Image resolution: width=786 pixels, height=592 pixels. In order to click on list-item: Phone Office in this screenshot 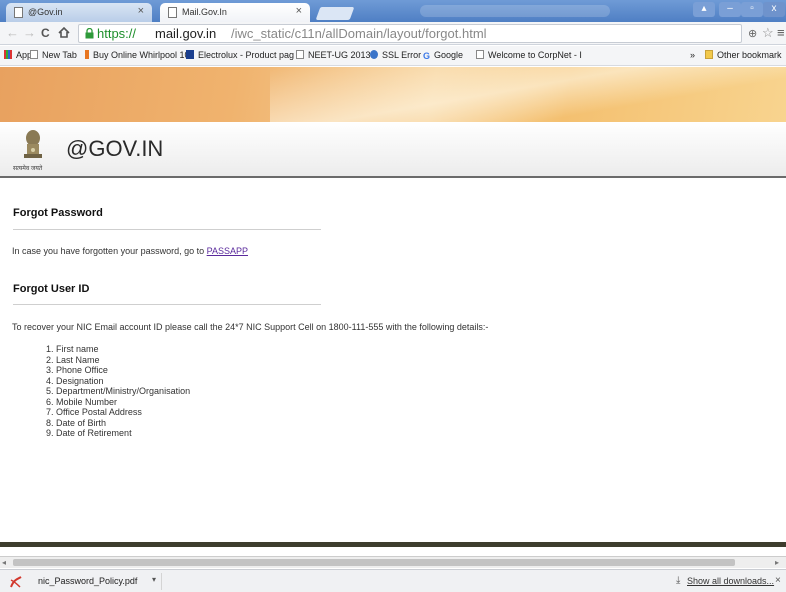, I will do `click(82, 370)`.